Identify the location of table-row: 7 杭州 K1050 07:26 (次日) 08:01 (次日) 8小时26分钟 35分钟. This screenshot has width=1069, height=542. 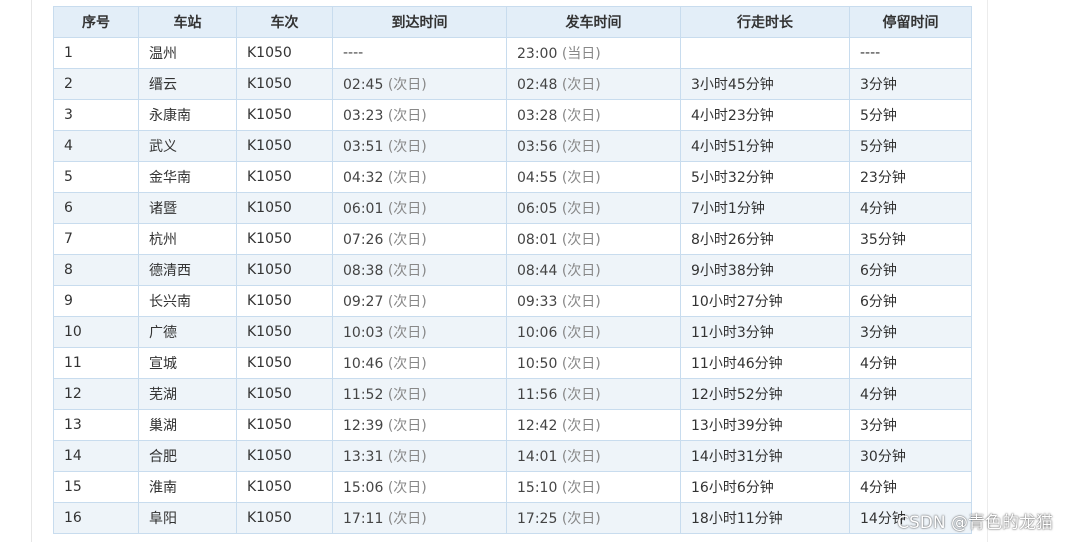
(512, 239).